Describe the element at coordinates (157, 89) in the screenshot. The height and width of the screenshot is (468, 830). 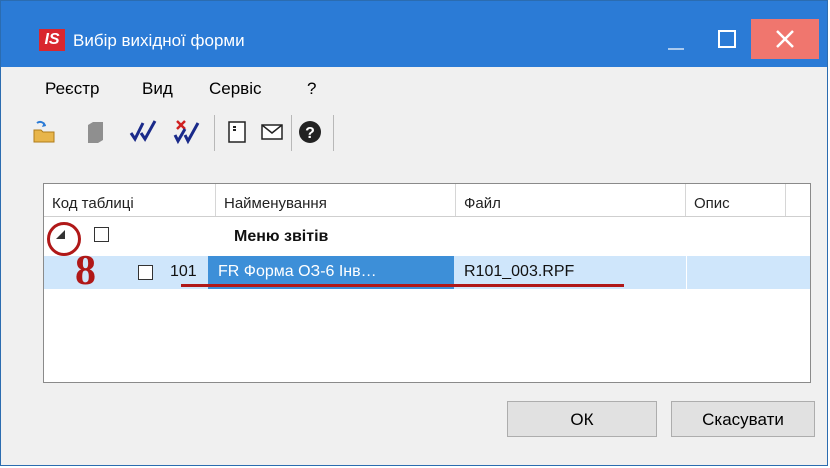
I see `menu-item-view: Вид` at that location.